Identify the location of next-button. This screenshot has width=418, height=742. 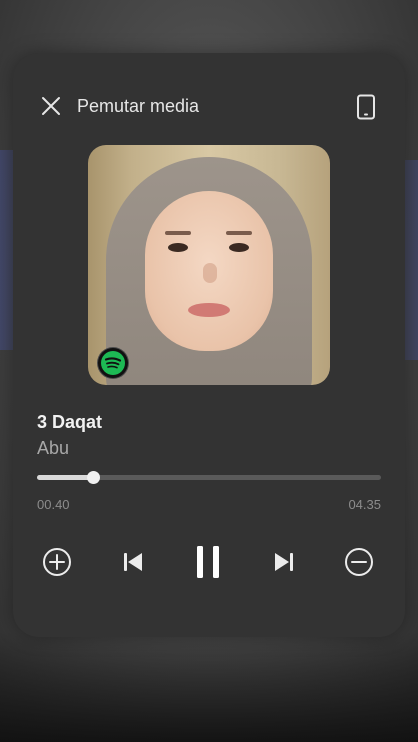
(284, 562).